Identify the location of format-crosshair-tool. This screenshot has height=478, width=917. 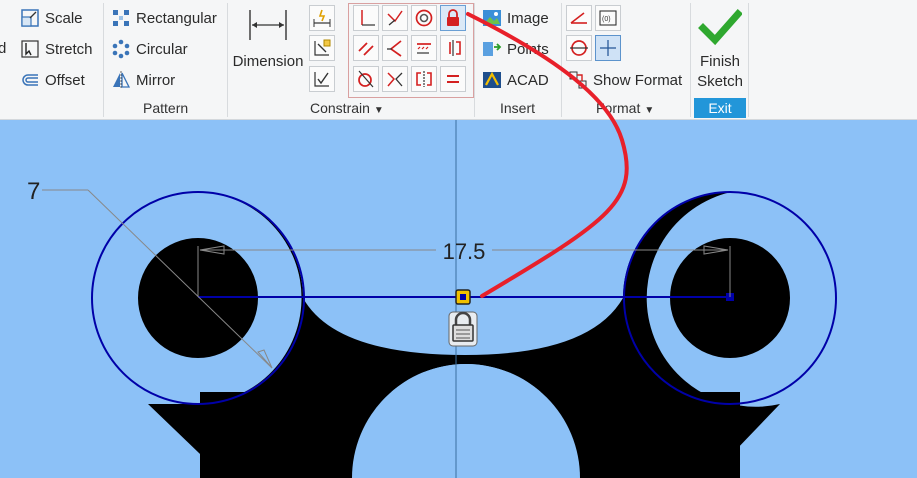
(608, 48).